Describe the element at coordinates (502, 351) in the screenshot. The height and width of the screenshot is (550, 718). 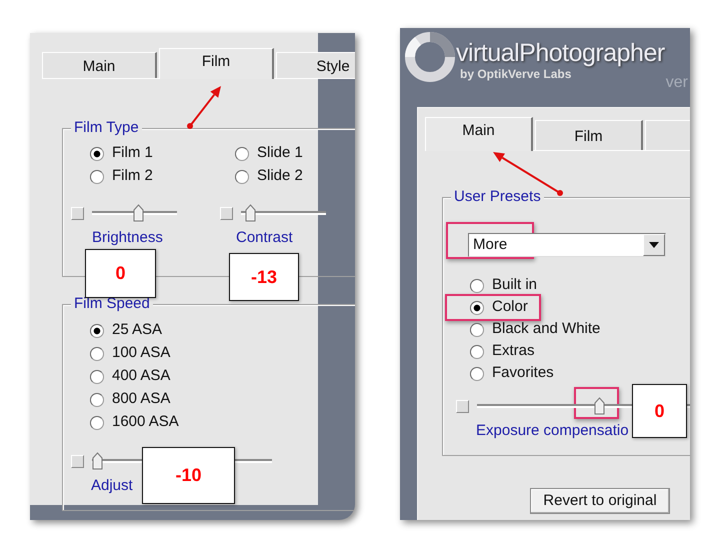
I see `radio-option: Extras` at that location.